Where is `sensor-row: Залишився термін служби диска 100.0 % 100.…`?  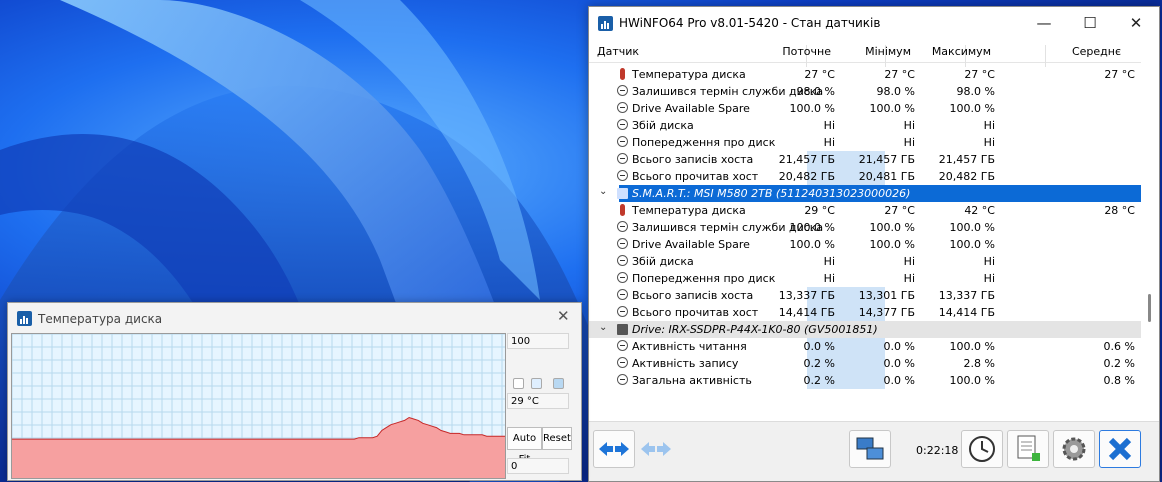 sensor-row: Залишився термін служби диска 100.0 % 100.… is located at coordinates (865, 227).